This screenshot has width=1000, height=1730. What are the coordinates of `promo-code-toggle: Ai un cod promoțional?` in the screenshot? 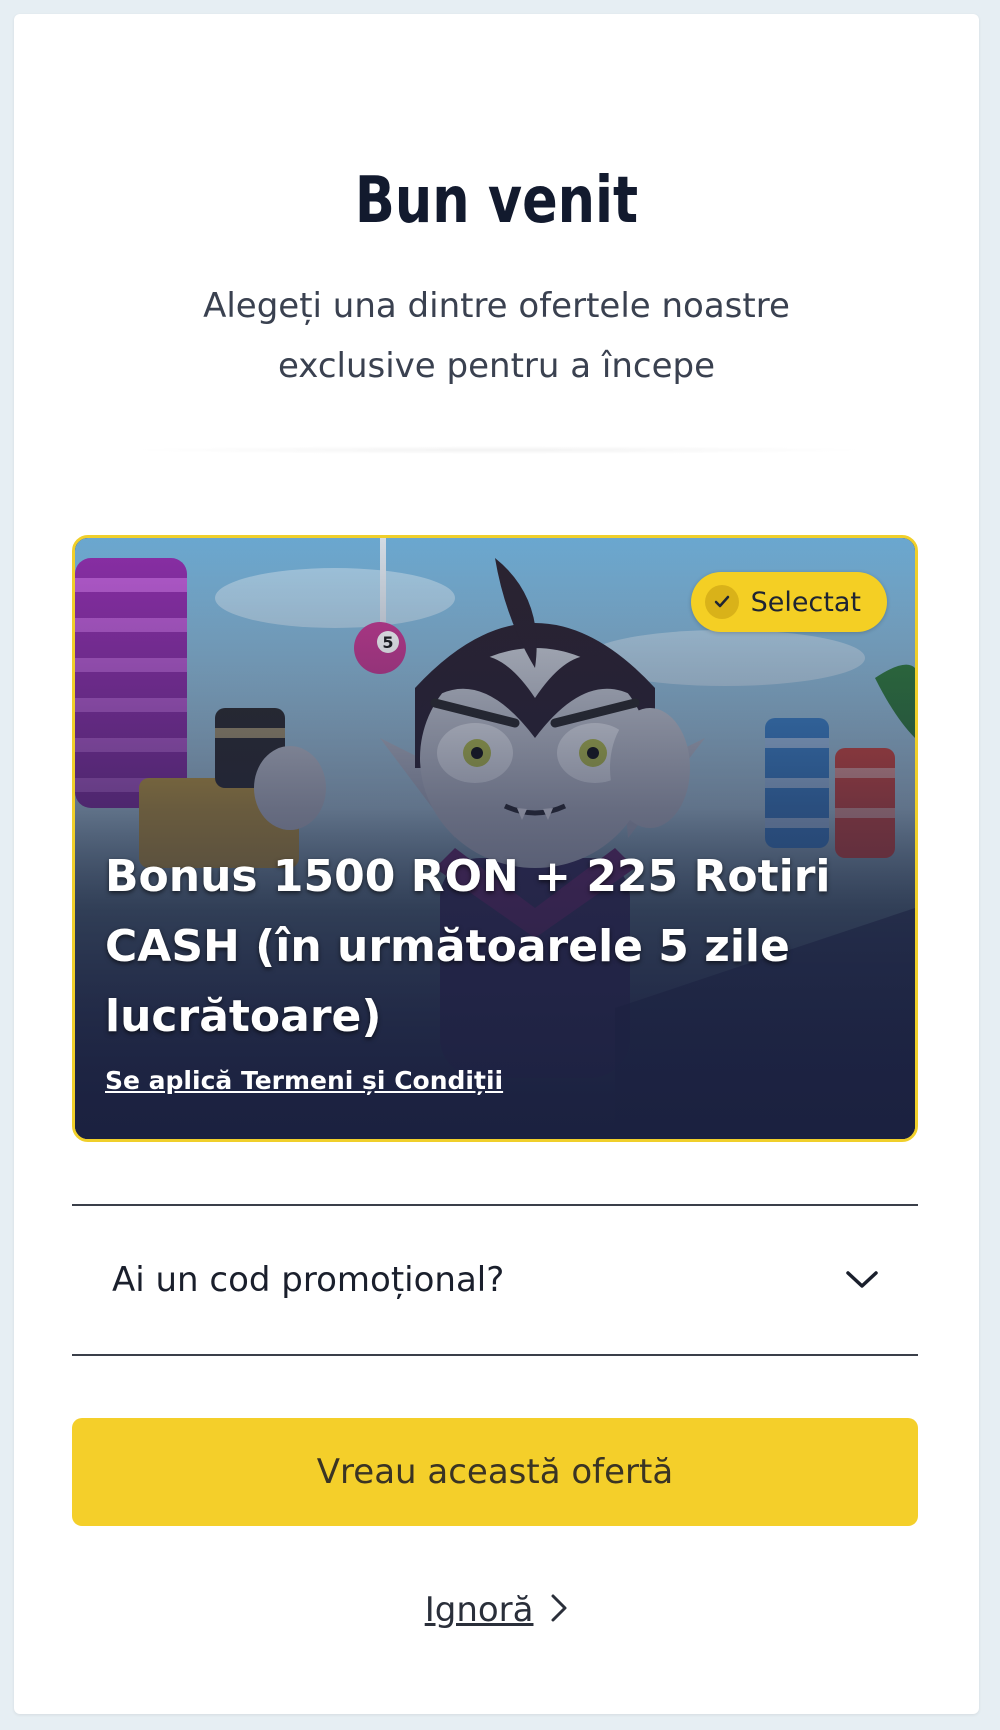 It's located at (495, 1280).